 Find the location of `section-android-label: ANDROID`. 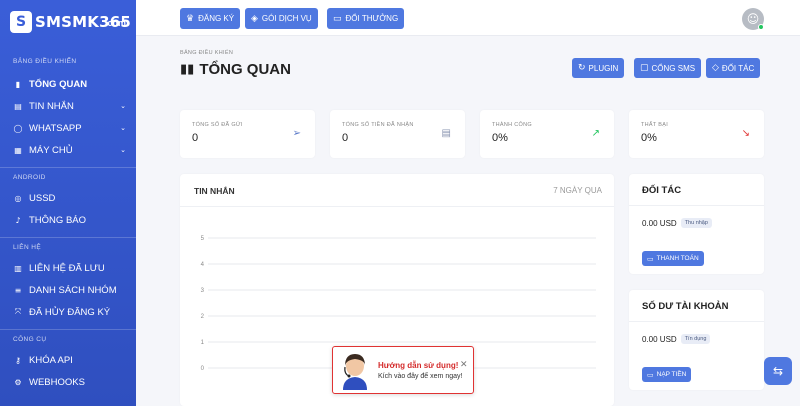

section-android-label: ANDROID is located at coordinates (29, 177).